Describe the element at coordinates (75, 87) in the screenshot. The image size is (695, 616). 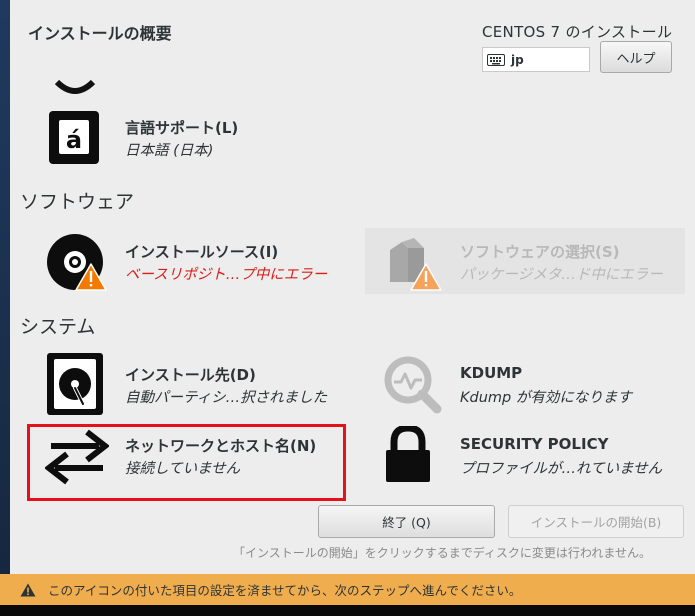
I see `localization-icon-partial` at that location.